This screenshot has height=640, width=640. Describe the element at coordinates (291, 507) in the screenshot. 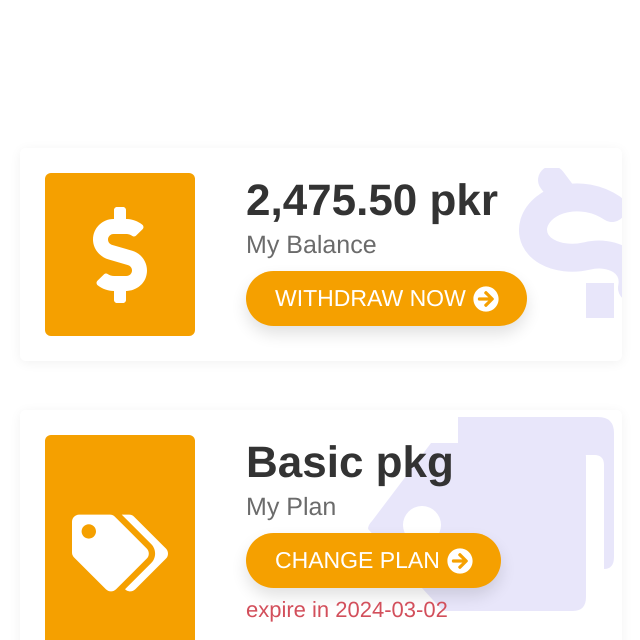

I see `card-subtitle: My Plan` at that location.